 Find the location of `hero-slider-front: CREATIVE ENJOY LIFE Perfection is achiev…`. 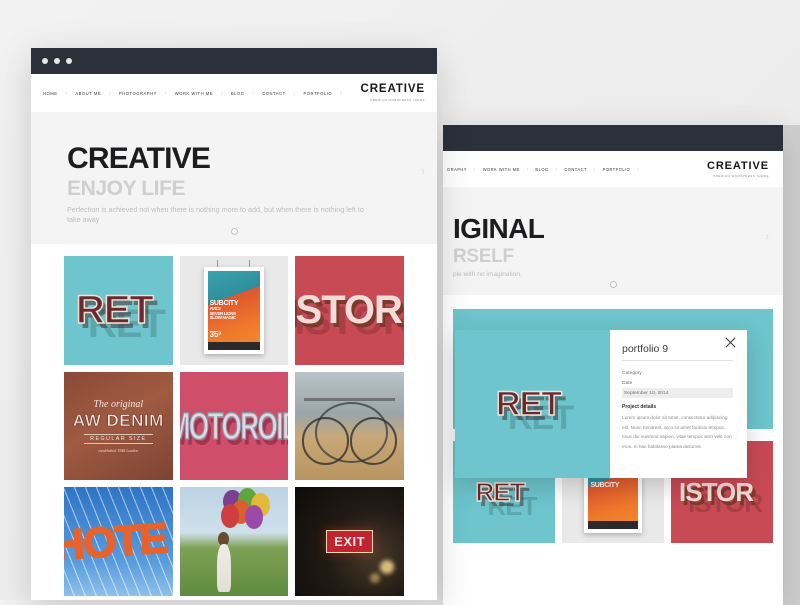

hero-slider-front: CREATIVE ENJOY LIFE Perfection is achiev… is located at coordinates (234, 178).